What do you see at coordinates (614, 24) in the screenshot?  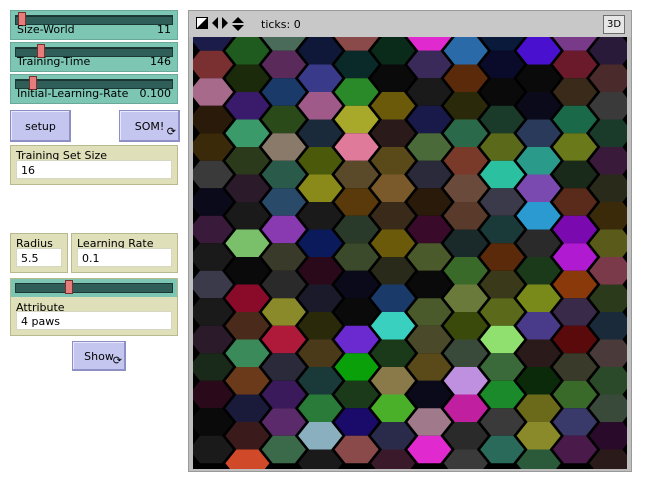 I see `3d-button: 3D` at bounding box center [614, 24].